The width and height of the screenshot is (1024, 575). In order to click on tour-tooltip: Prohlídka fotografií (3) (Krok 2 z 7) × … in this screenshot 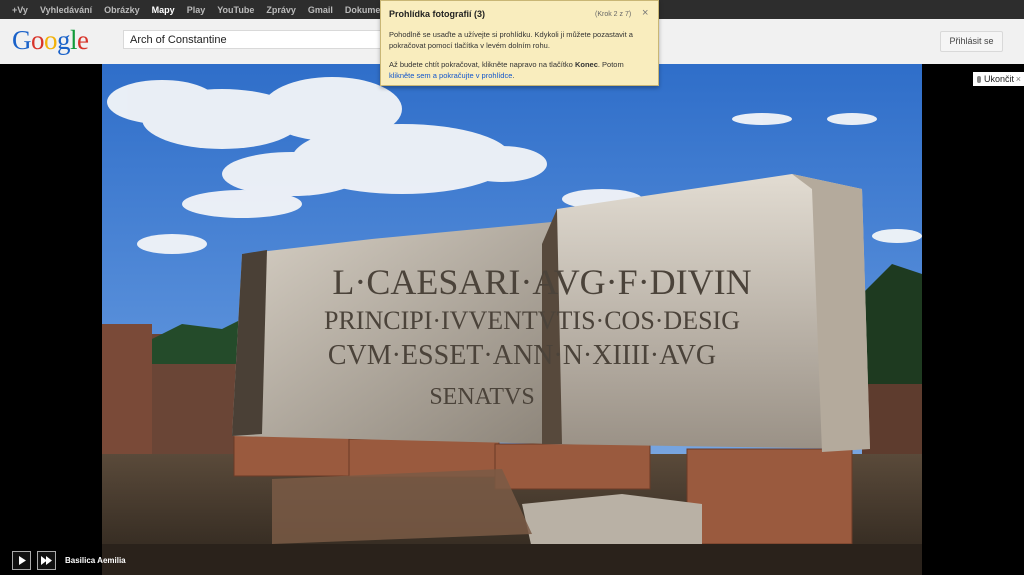, I will do `click(519, 43)`.